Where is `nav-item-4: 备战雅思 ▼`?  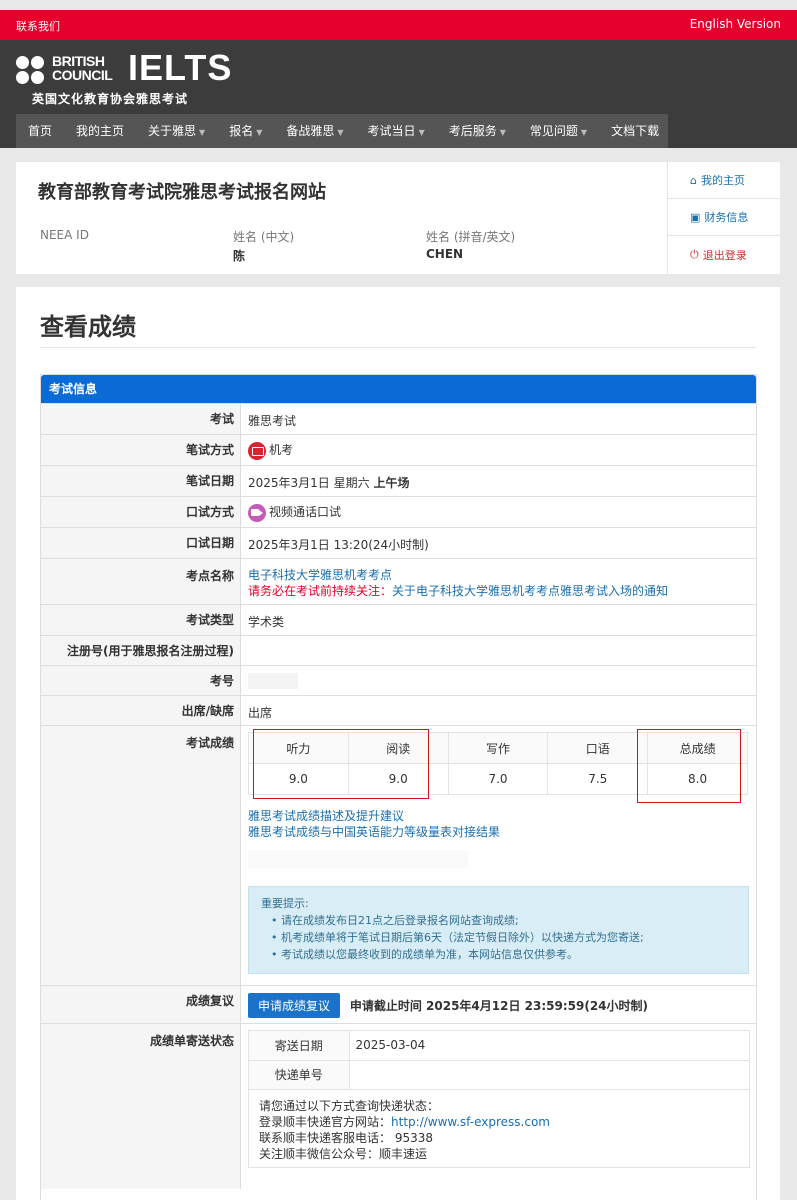 nav-item-4: 备战雅思 ▼ is located at coordinates (314, 131).